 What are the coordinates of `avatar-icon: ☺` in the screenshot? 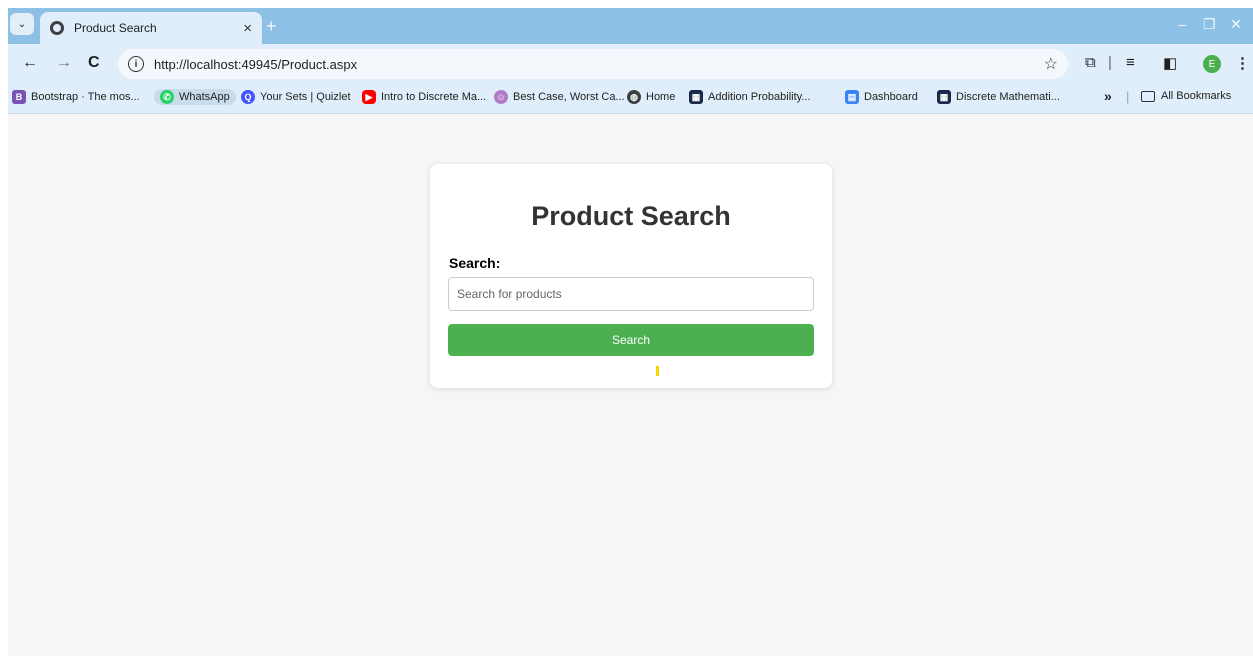 It's located at (501, 97).